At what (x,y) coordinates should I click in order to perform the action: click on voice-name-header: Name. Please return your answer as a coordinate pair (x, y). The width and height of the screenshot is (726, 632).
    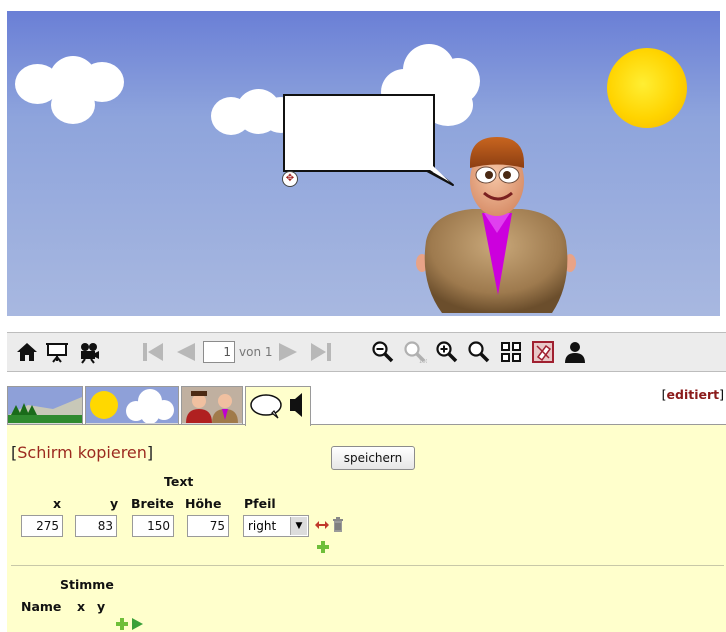
    Looking at the image, I should click on (41, 606).